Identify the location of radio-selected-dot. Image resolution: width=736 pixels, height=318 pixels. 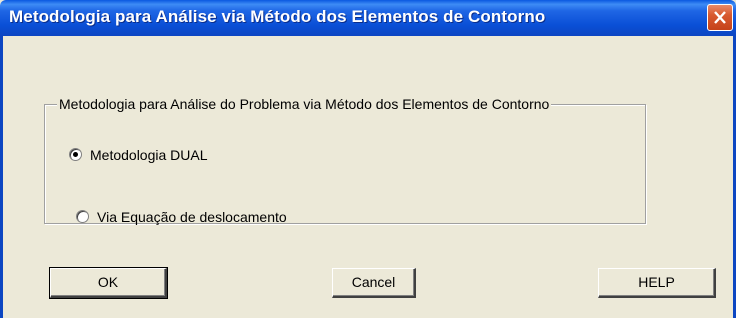
(75, 154).